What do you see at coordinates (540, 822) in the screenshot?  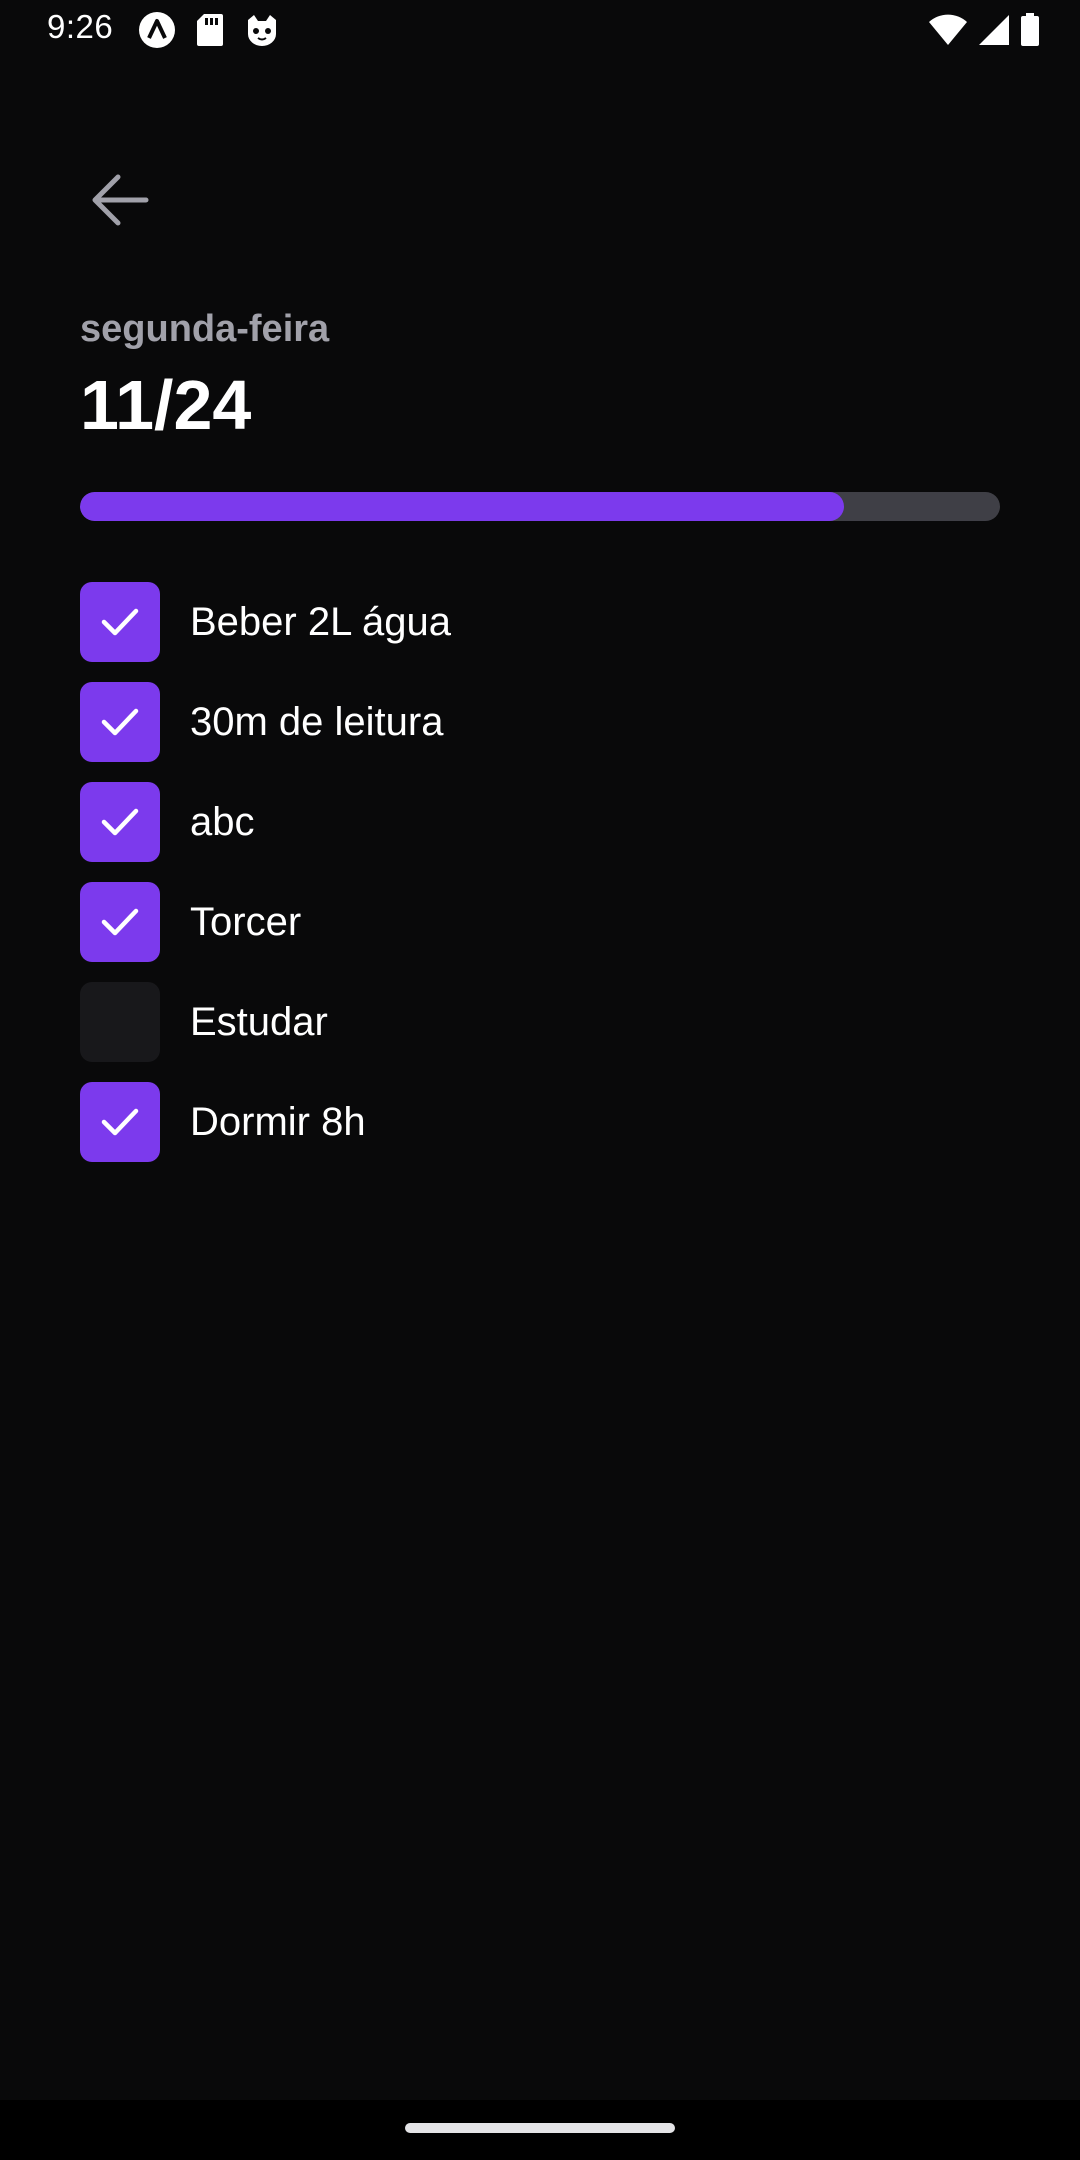 I see `habit-item: abc` at bounding box center [540, 822].